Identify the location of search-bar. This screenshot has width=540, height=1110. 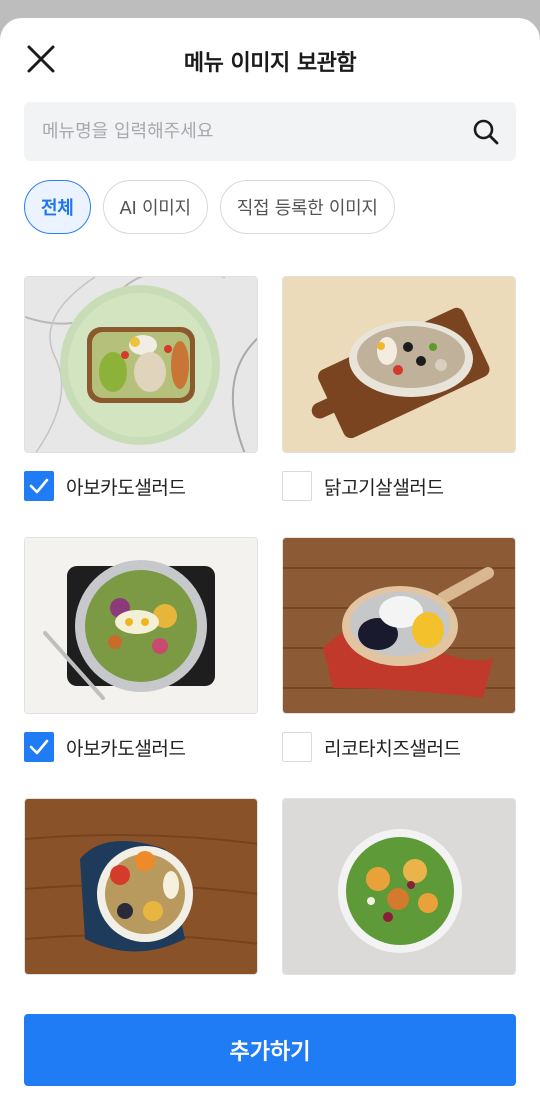
(270, 131).